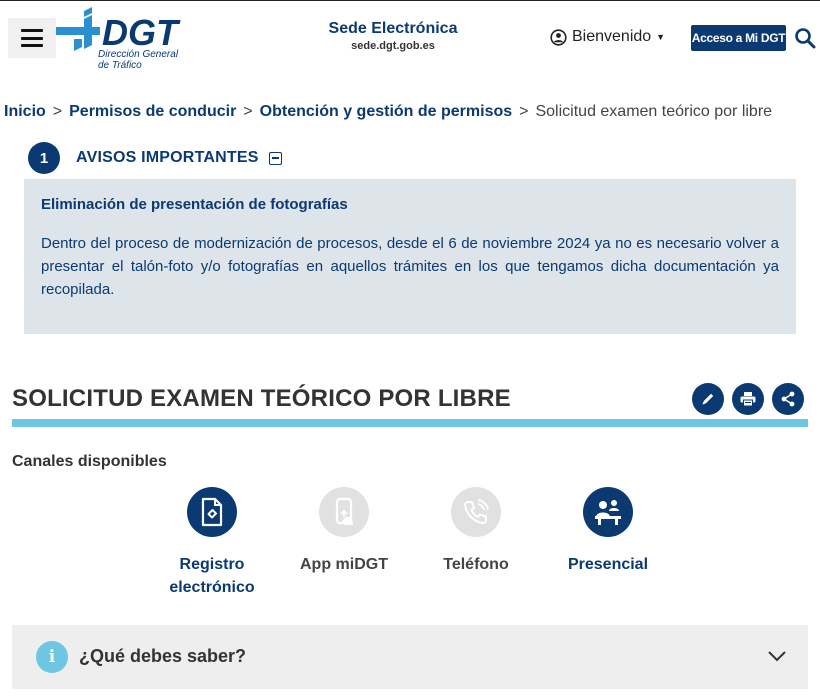  Describe the element at coordinates (44, 158) in the screenshot. I see `avisos-number-badge: 1` at that location.